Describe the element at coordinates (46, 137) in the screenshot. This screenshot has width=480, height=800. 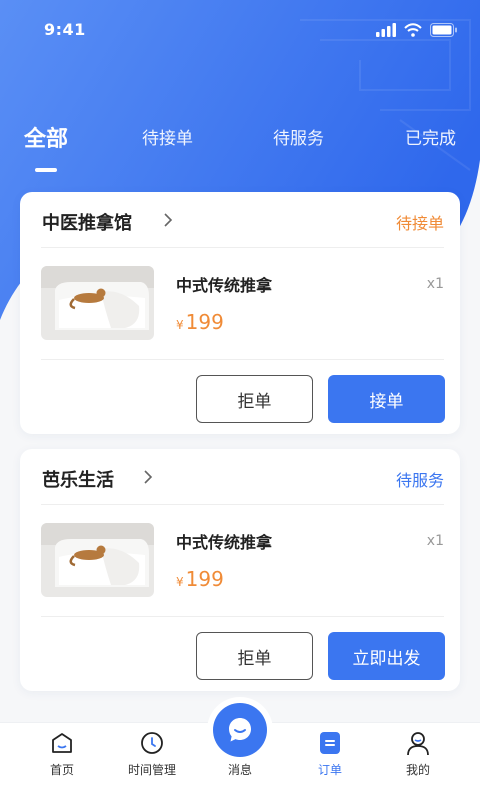
I see `tab-all: 全部` at that location.